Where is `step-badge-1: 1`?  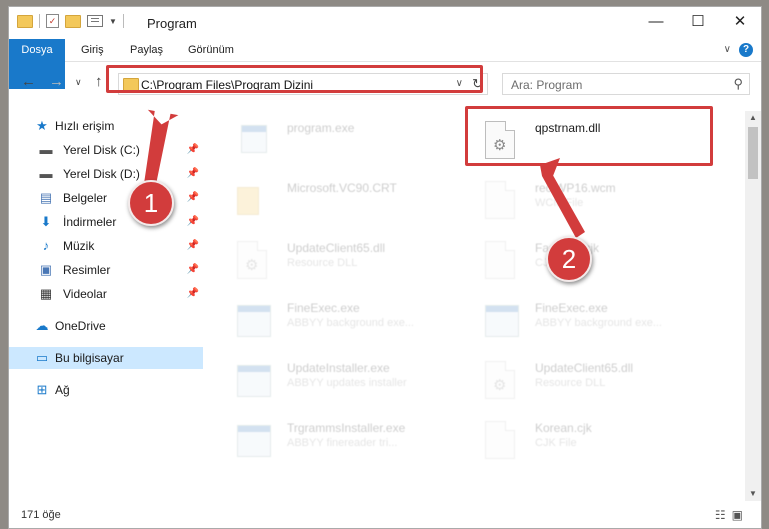 step-badge-1: 1 is located at coordinates (151, 203).